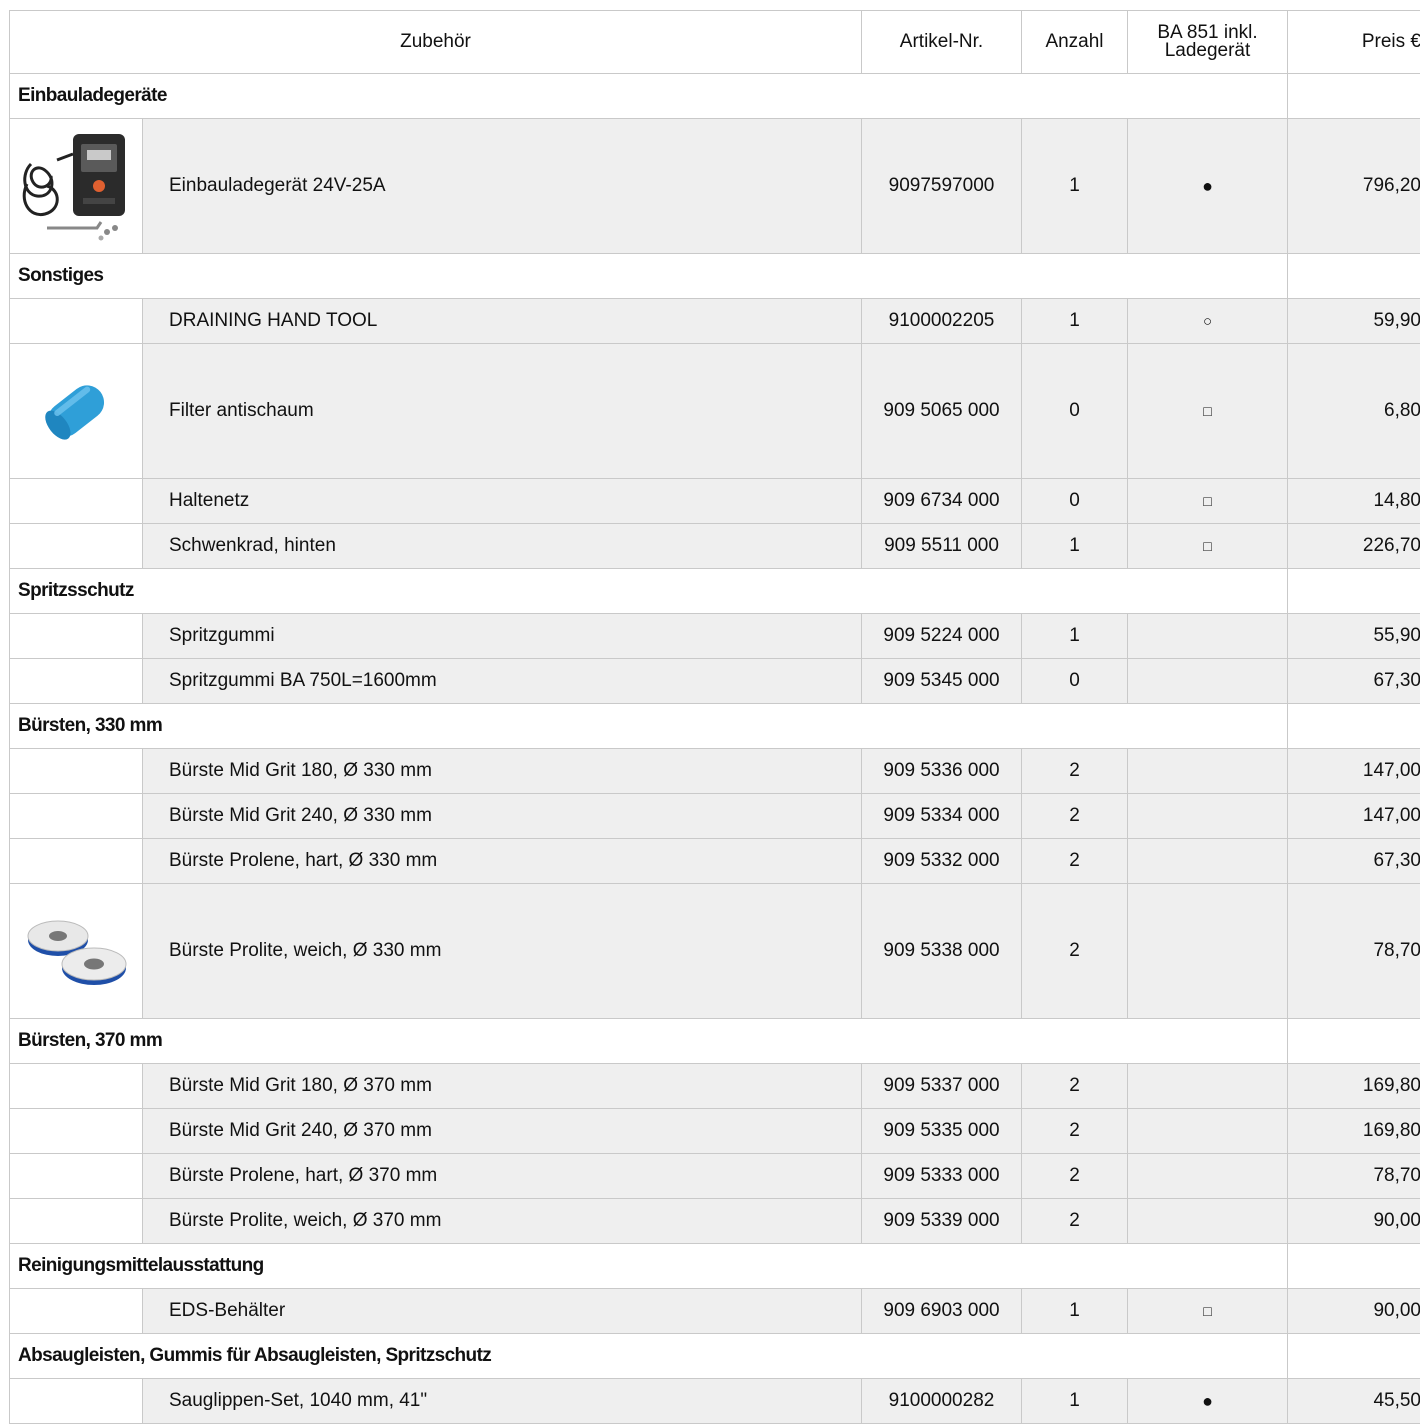 This screenshot has width=1420, height=1427. Describe the element at coordinates (502, 321) in the screenshot. I see `item-name: DRAINING HAND TOOL` at that location.